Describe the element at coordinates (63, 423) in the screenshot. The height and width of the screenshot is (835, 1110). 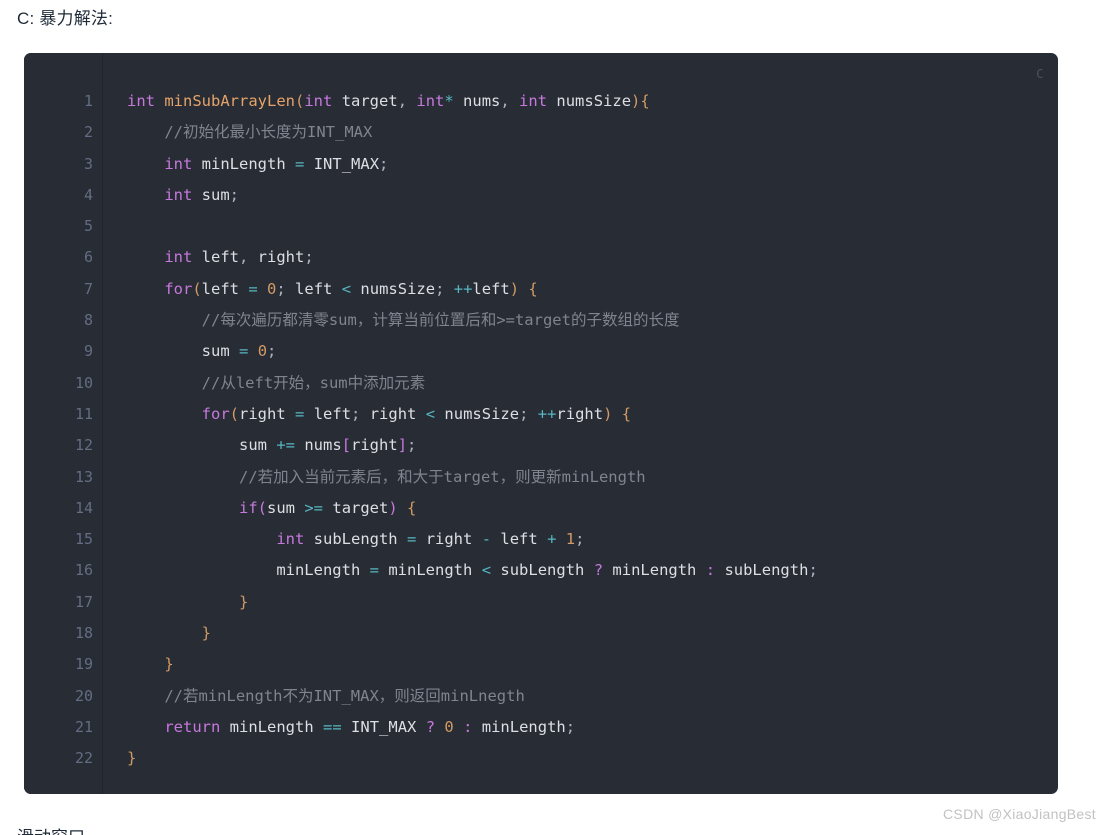
I see `line-number-gutter: 1 2 3 4 5 6 7 8 9 10 11 12 13 14 15 16 17 18 19 20 21 22` at that location.